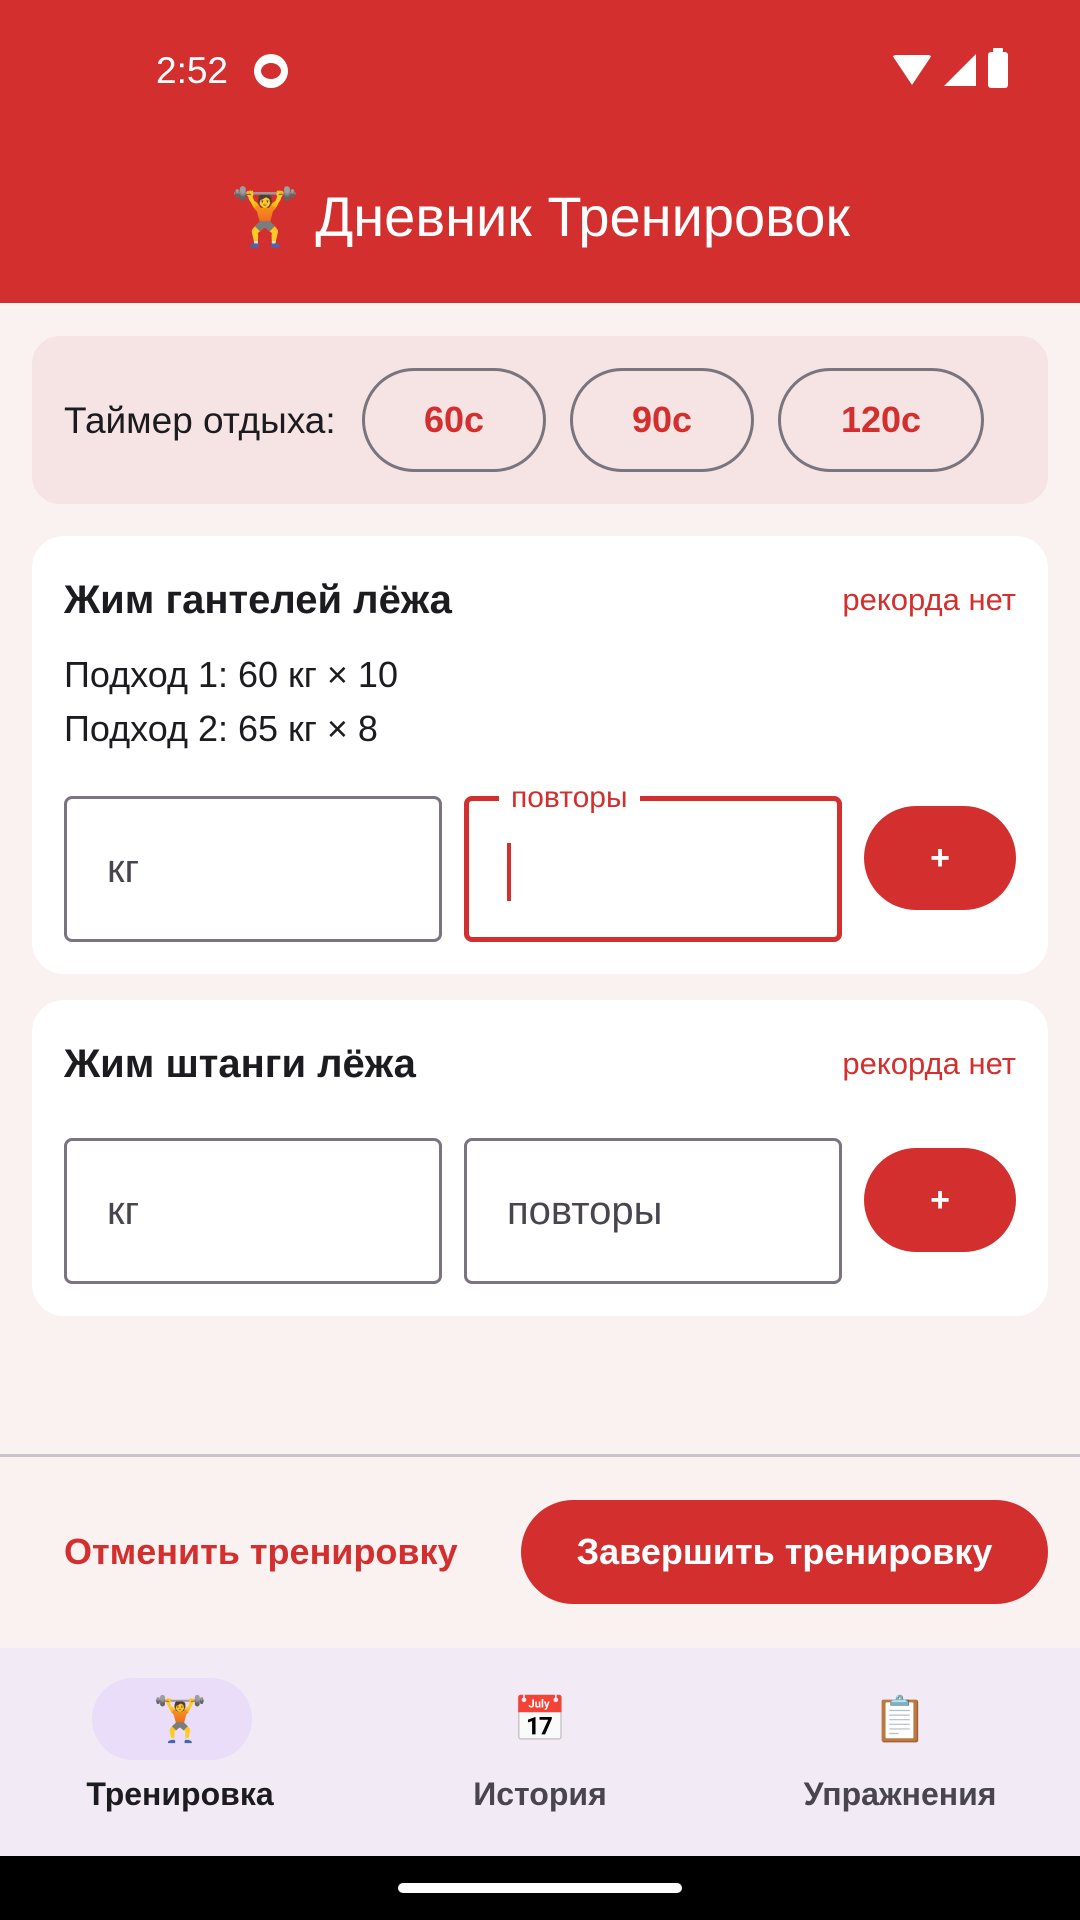 The height and width of the screenshot is (1920, 1080). I want to click on exercise-name: Жим штанги лёжа, so click(240, 1064).